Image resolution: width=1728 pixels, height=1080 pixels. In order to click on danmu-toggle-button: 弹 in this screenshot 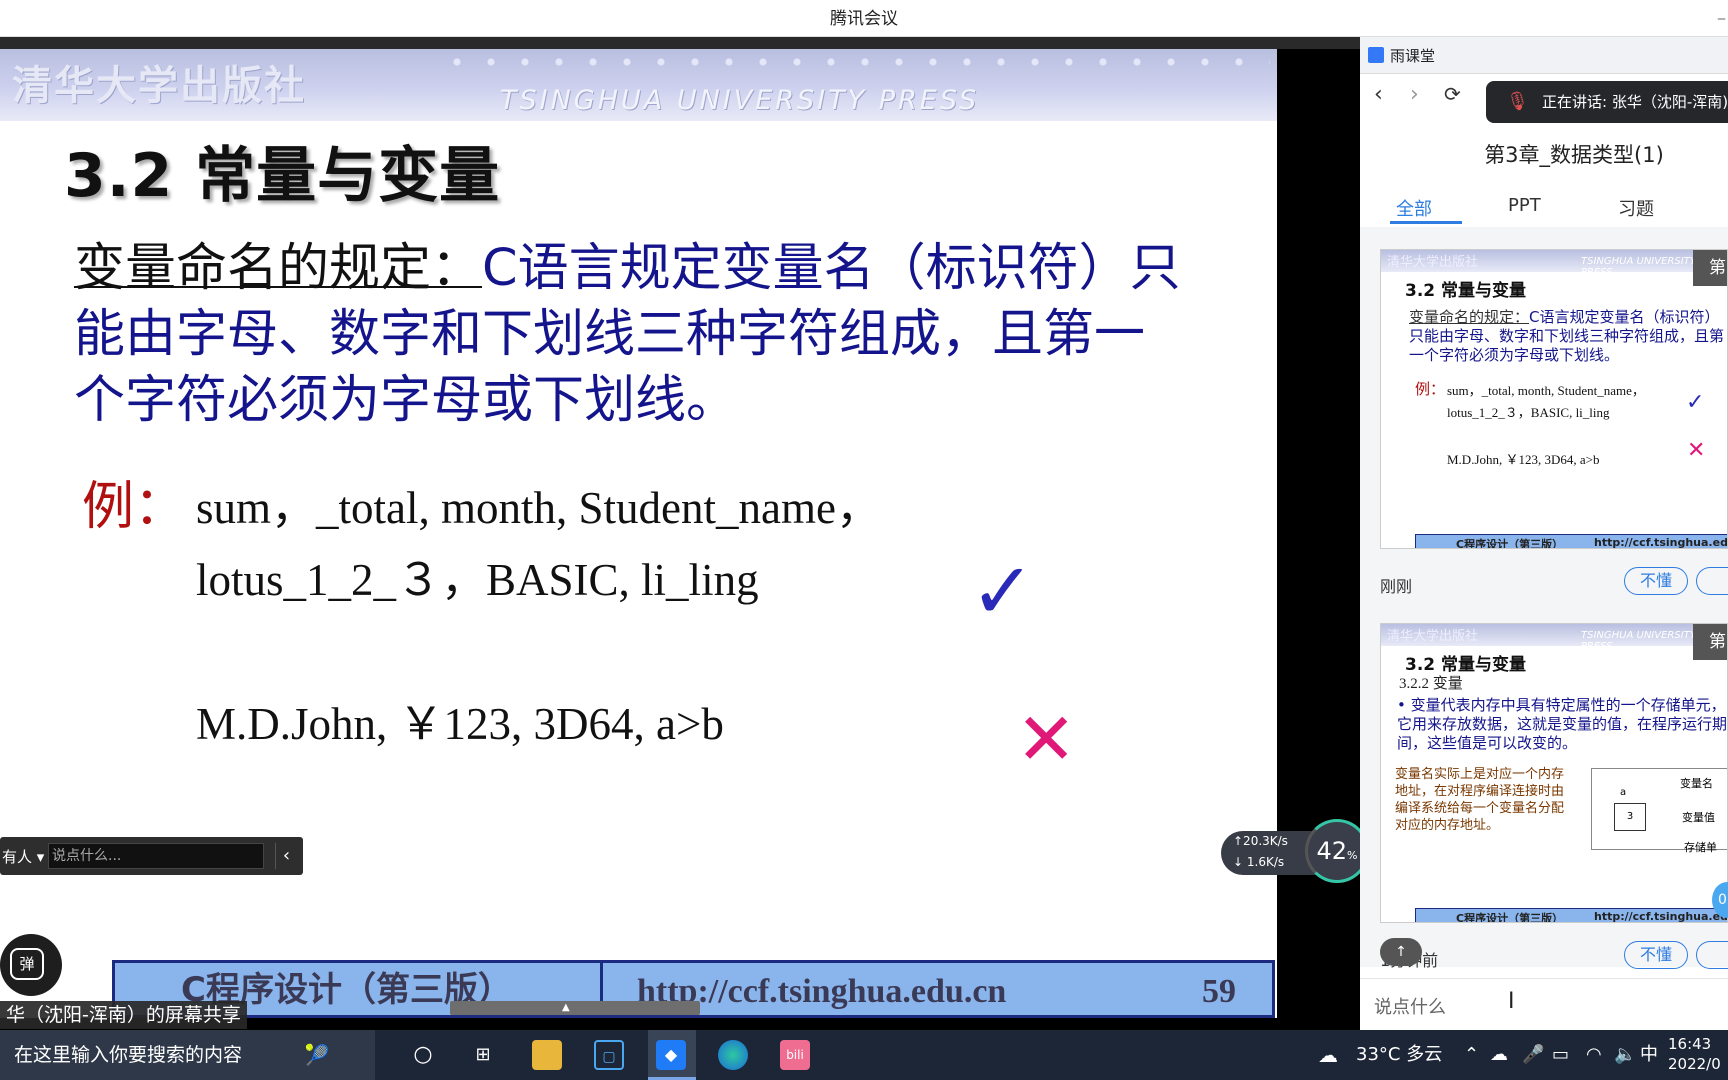, I will do `click(31, 965)`.